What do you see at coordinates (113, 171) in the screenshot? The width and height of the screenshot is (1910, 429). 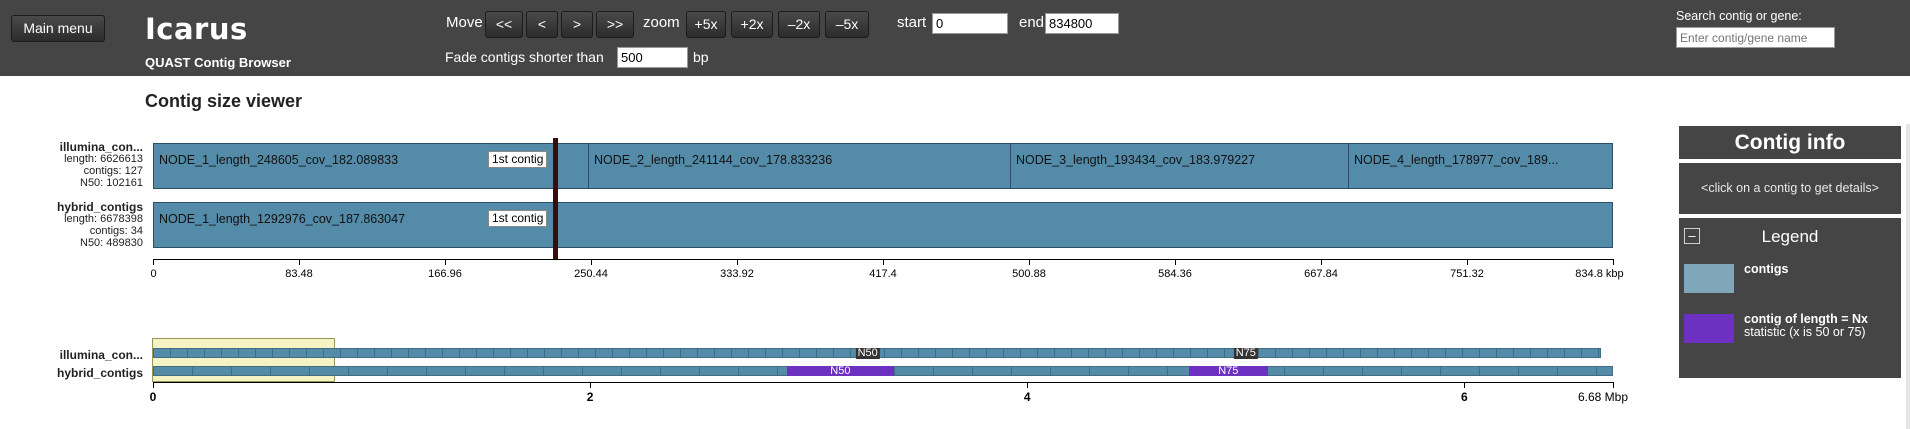 I see `assembly-contigs: contigs: 127` at bounding box center [113, 171].